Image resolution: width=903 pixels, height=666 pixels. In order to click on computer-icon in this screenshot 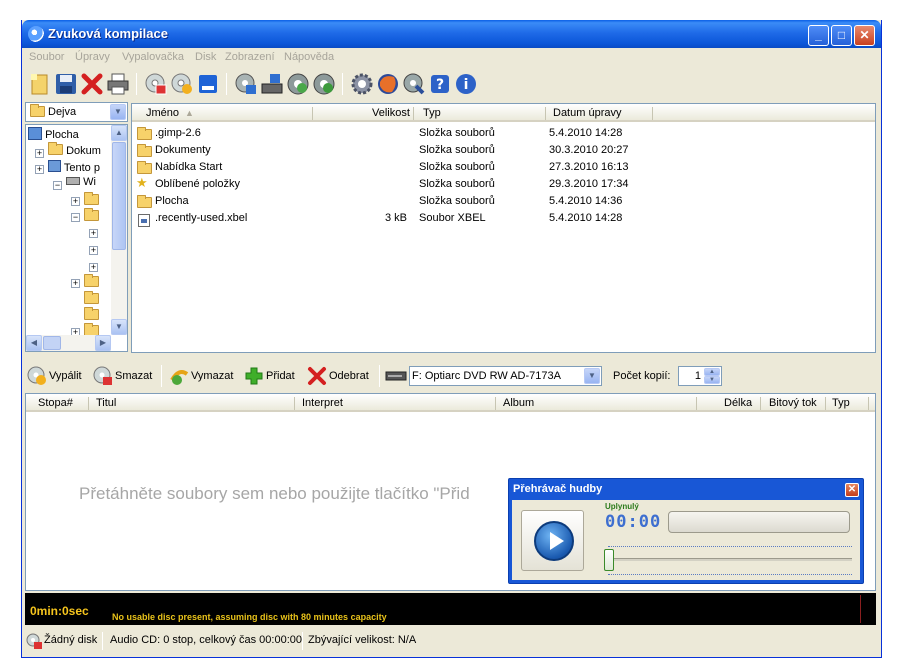, I will do `click(54, 166)`.